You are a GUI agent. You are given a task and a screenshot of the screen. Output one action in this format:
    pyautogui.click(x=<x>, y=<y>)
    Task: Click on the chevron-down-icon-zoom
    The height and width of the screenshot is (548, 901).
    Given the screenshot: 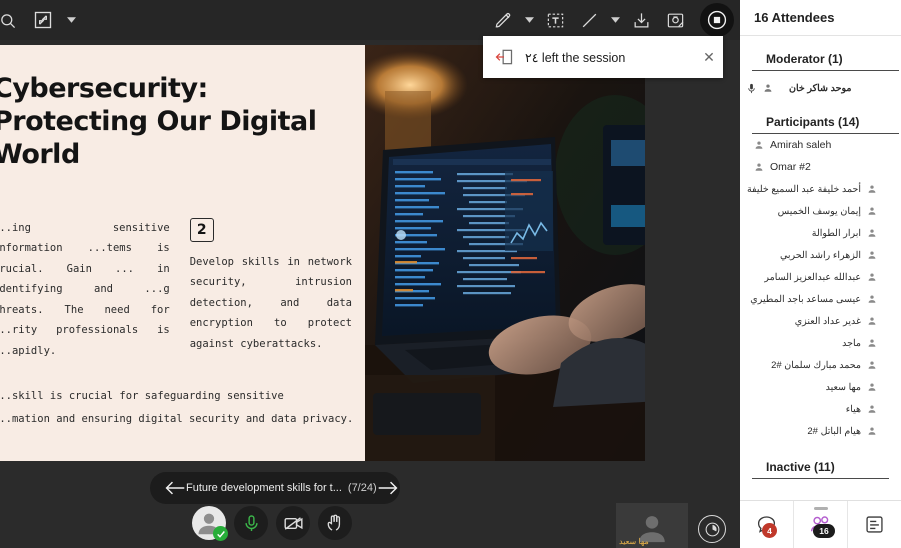 What is the action you would take?
    pyautogui.click(x=71, y=20)
    